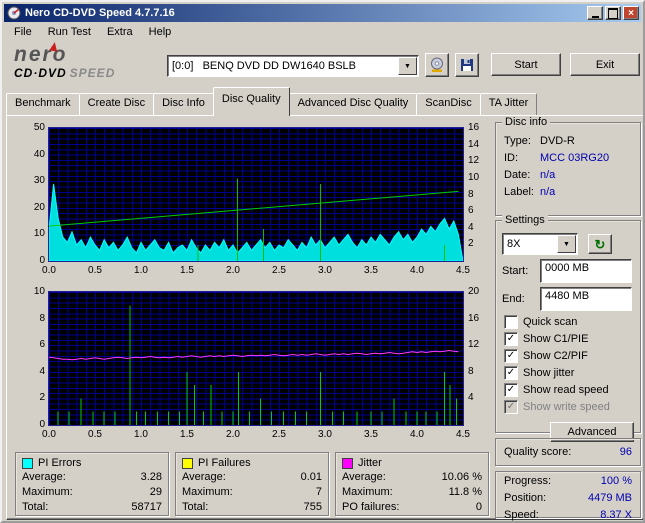 This screenshot has height=523, width=645. What do you see at coordinates (538, 452) in the screenshot?
I see `quality-score-label: Quality score:` at bounding box center [538, 452].